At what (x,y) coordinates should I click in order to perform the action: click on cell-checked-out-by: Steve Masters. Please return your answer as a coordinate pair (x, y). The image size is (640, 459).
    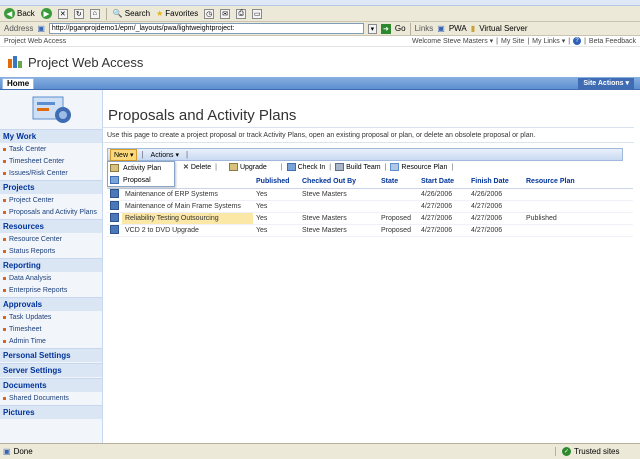
    Looking at the image, I should click on (338, 230).